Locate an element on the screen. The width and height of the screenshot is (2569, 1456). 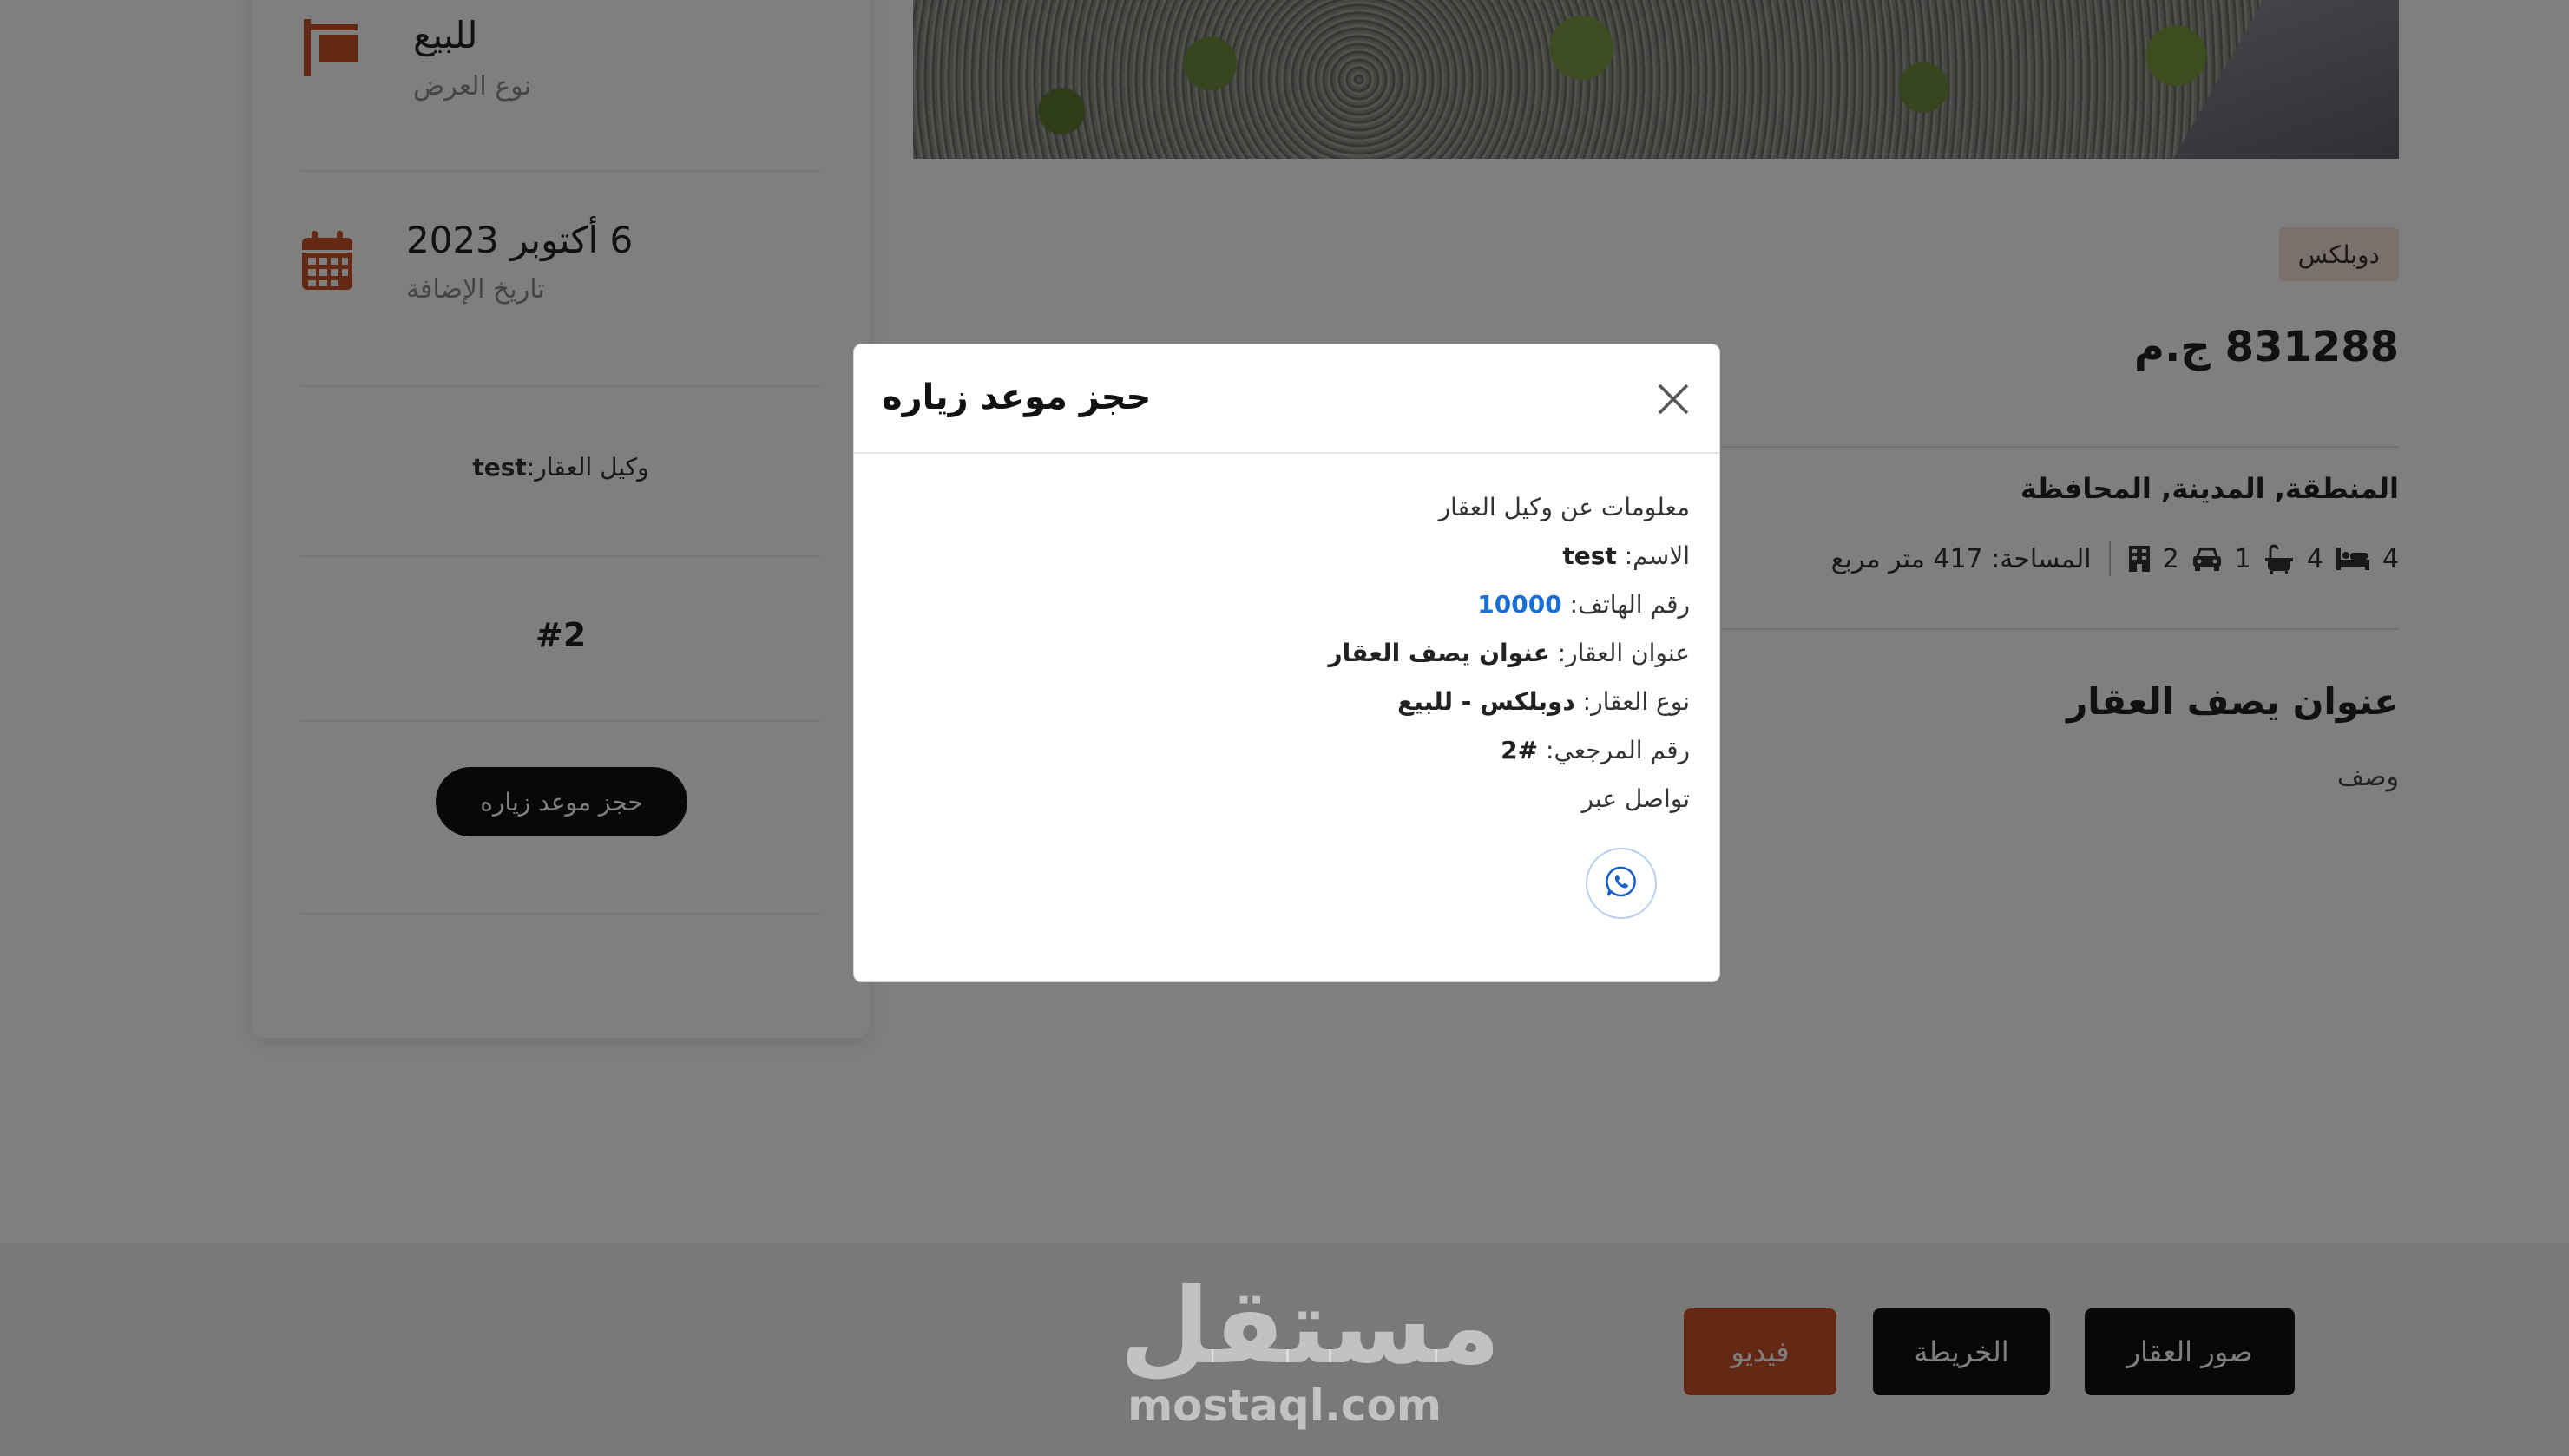
address-value: عنوان يصف العقار is located at coordinates (1439, 653).